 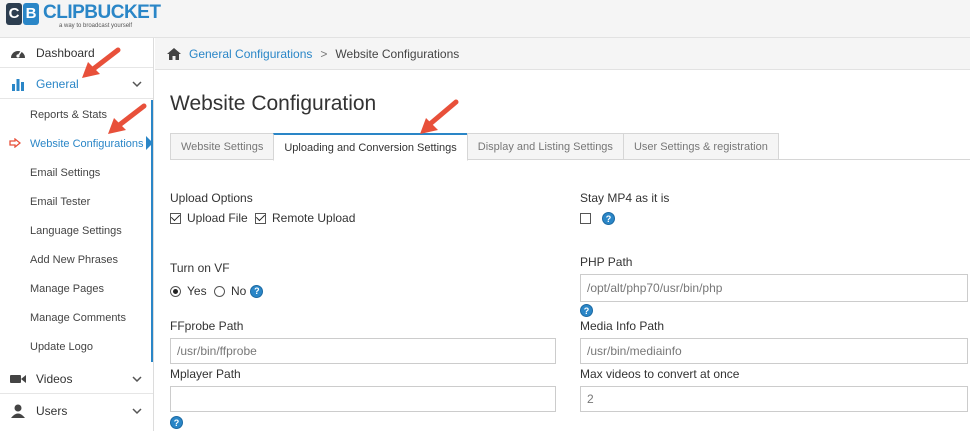 I want to click on upload-options-label: Upload Options, so click(x=211, y=198).